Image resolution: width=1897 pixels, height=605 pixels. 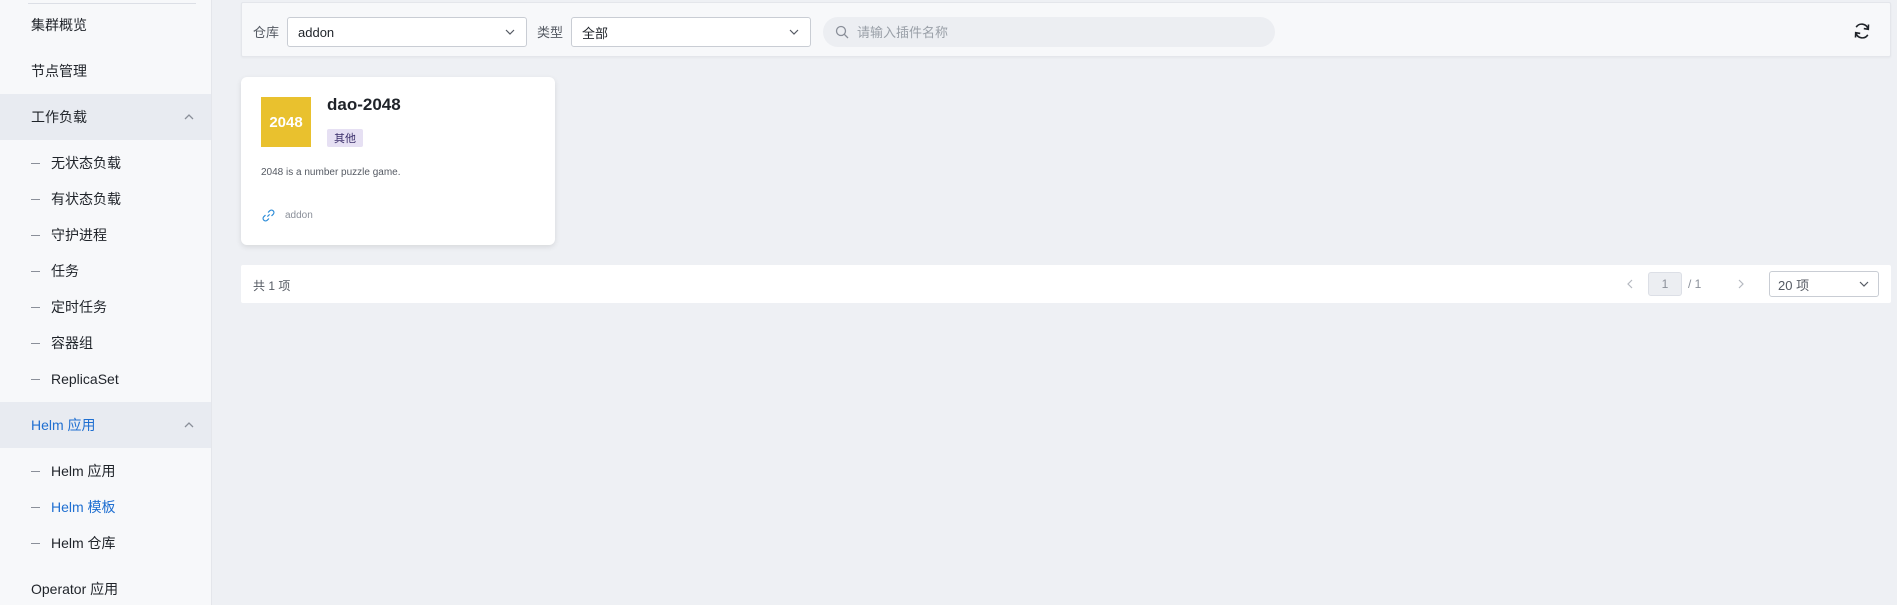 I want to click on sidebar-item-node-management: 节点管理, so click(x=105, y=71).